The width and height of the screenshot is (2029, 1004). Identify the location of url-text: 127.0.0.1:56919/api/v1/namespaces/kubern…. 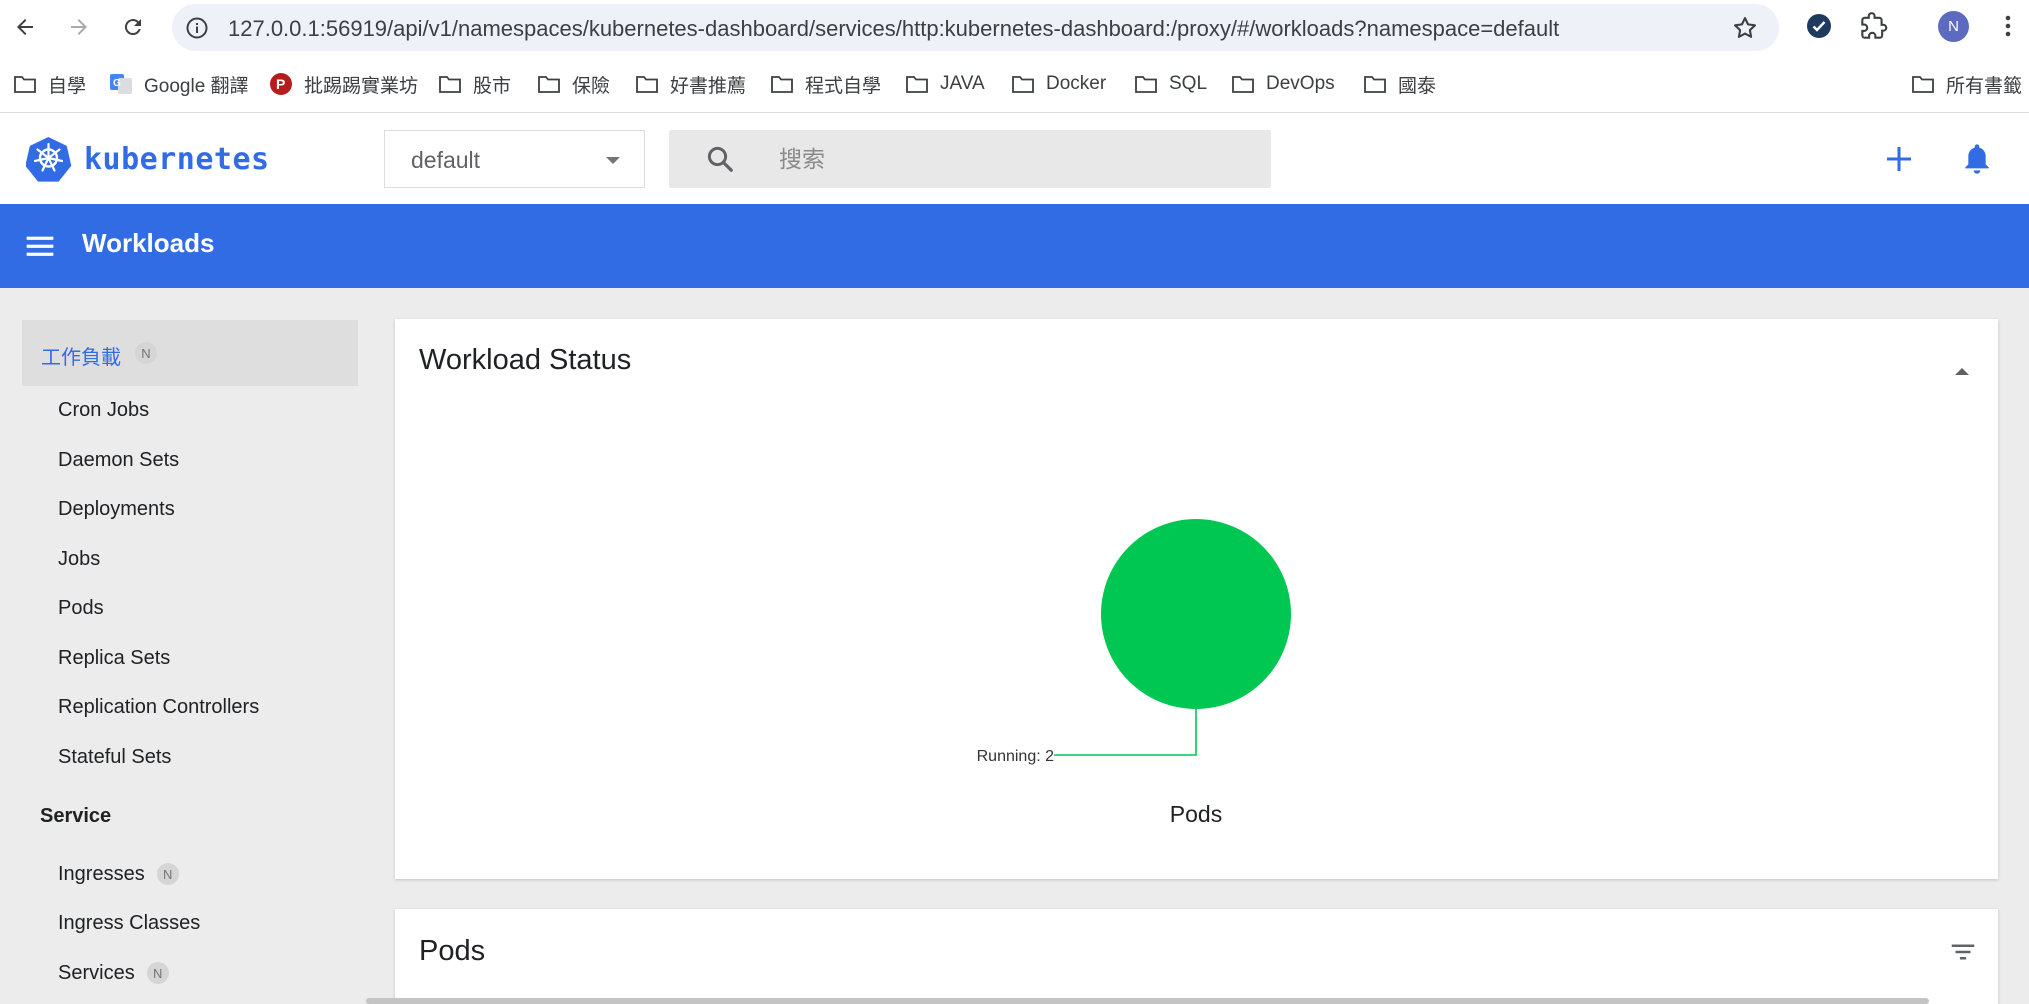
(893, 29).